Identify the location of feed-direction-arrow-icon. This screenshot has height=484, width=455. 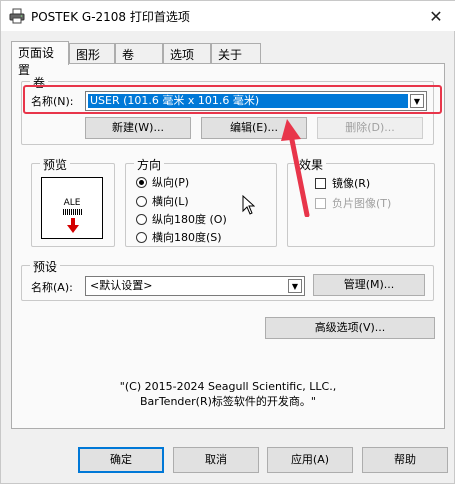
(73, 225).